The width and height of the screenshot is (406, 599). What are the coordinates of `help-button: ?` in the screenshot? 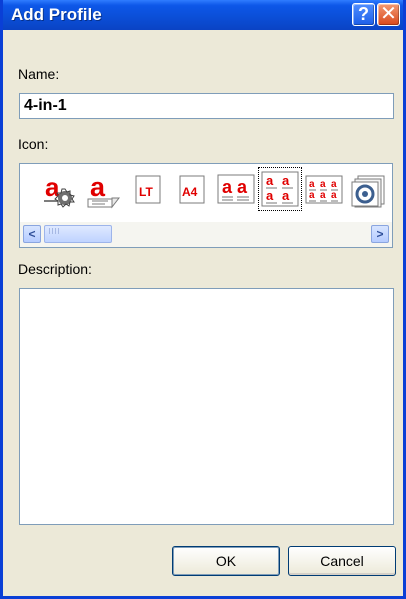 It's located at (363, 14).